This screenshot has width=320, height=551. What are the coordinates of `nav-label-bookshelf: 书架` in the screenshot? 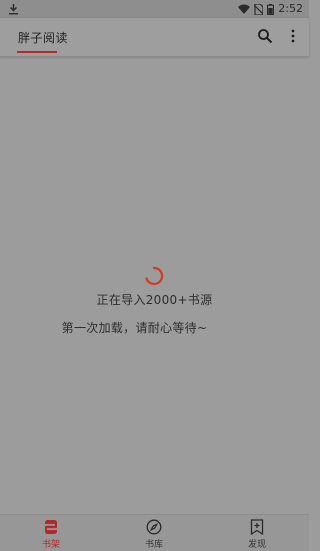 It's located at (50, 545).